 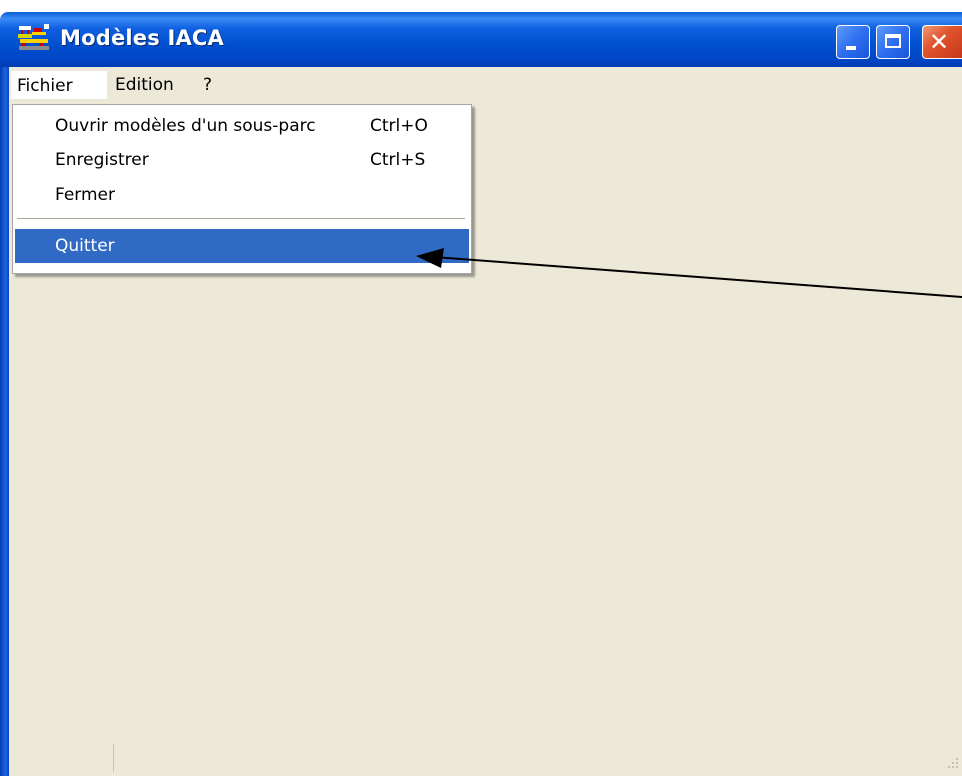 I want to click on menu-item-fermer: Fermer, so click(x=242, y=195).